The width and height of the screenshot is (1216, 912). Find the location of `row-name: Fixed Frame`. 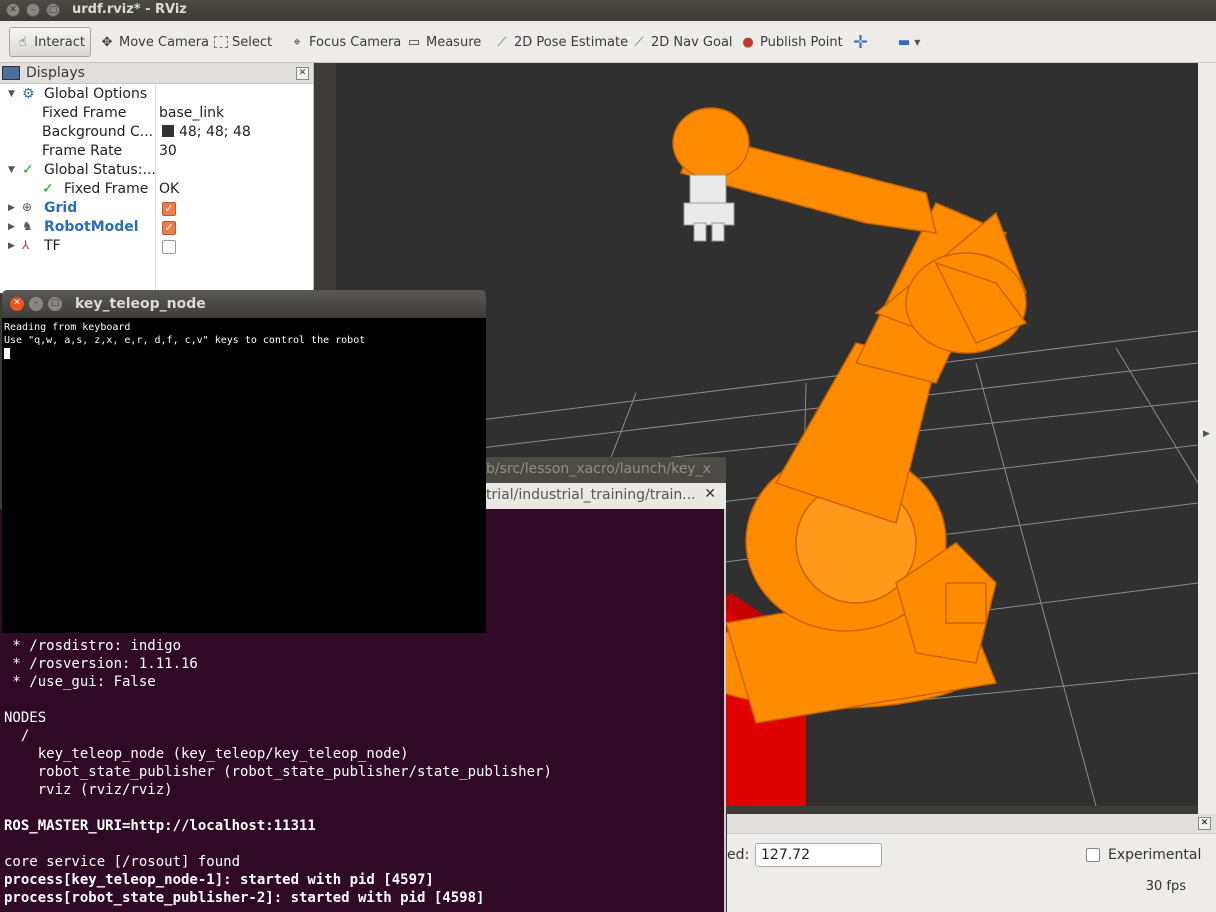

row-name: Fixed Frame is located at coordinates (84, 113).